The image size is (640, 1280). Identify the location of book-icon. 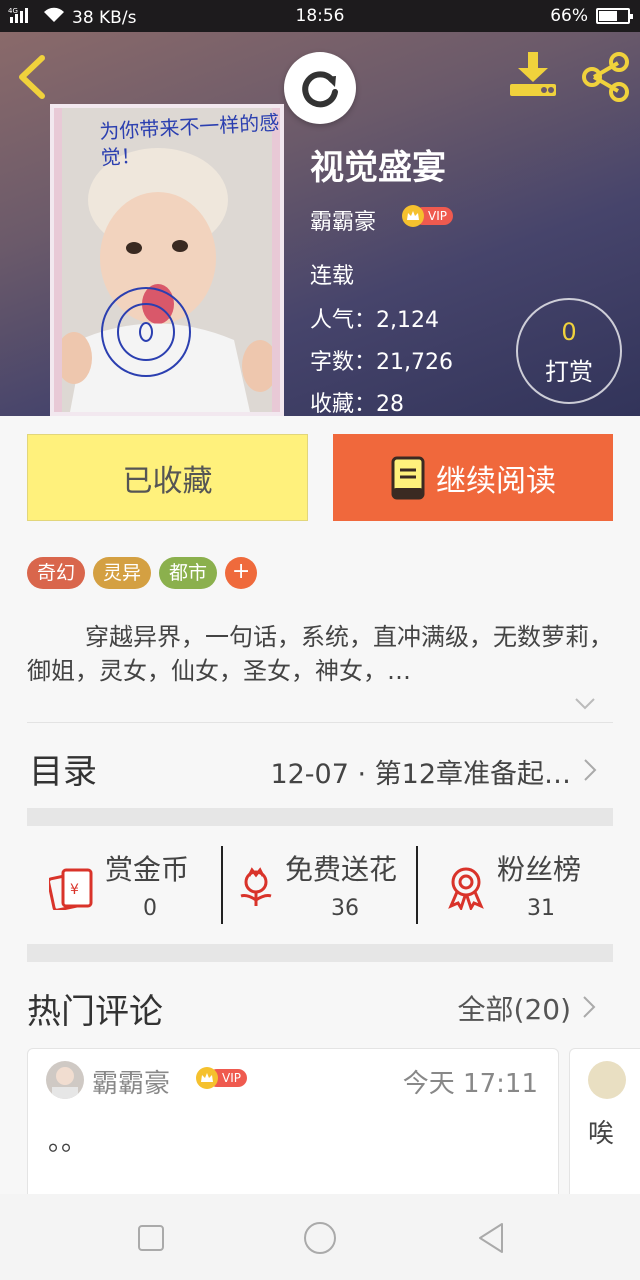
(408, 477).